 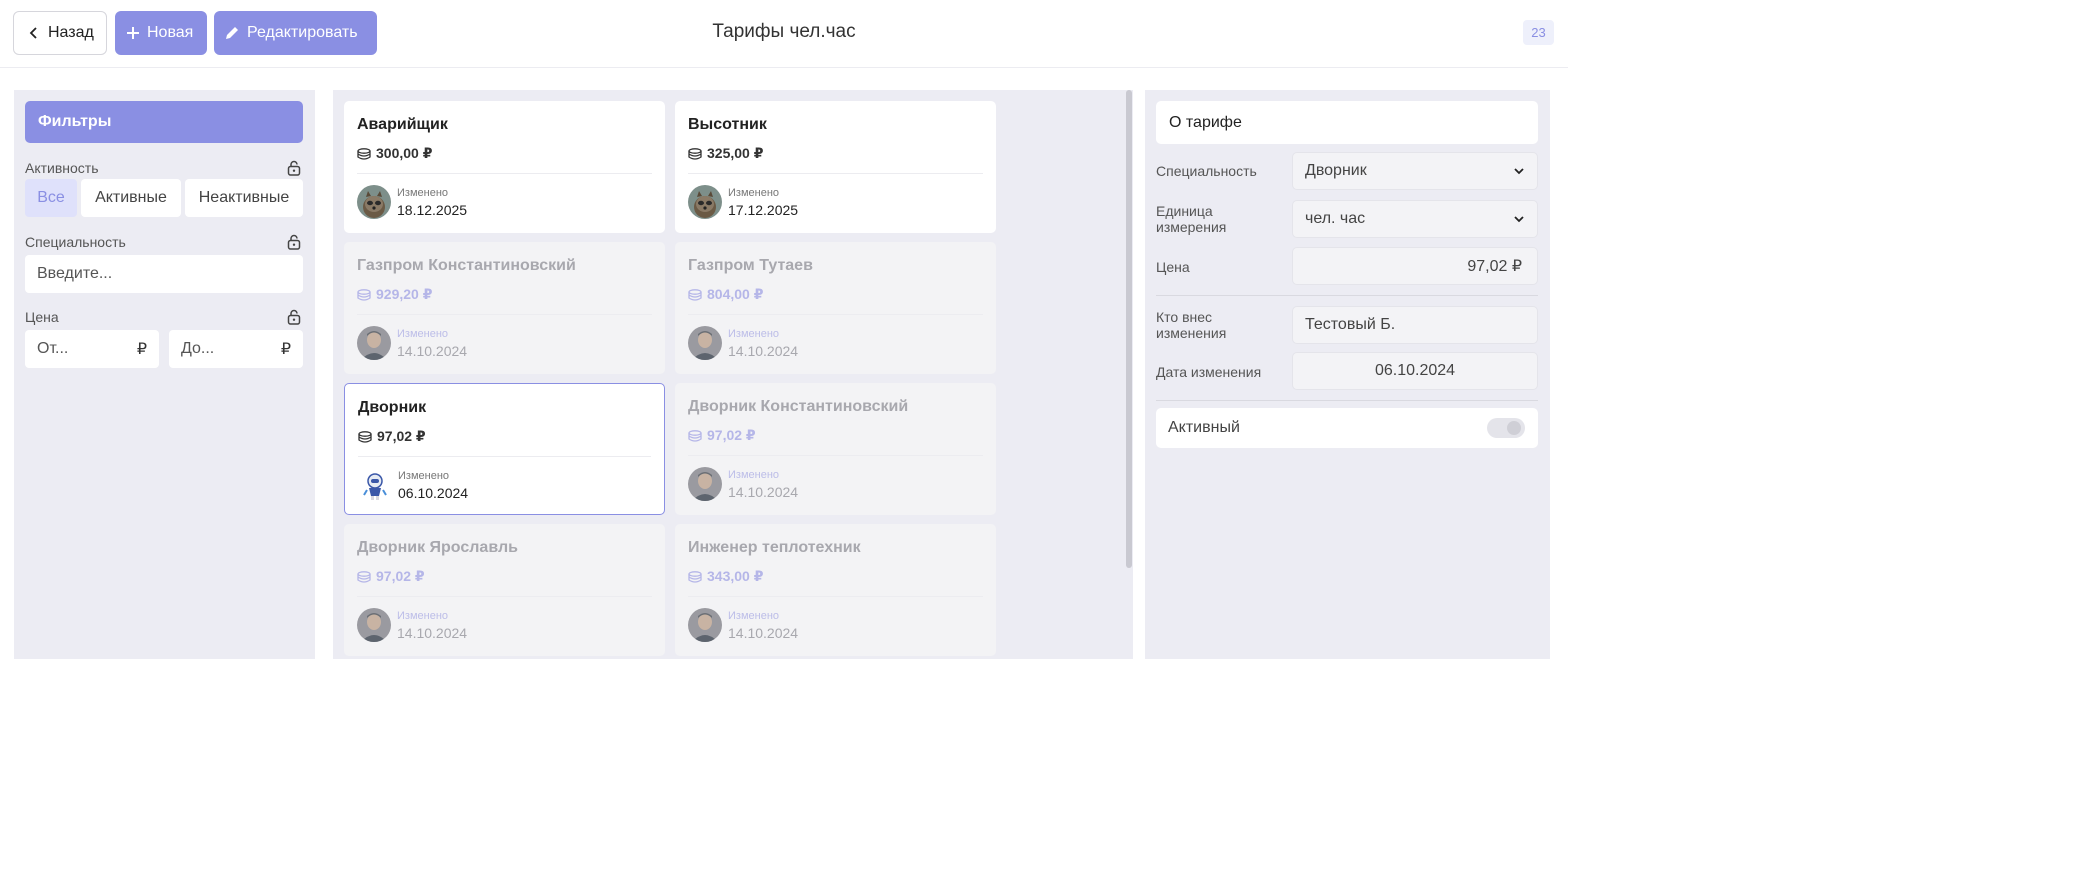 I want to click on activity-label: Активность, so click(x=62, y=168).